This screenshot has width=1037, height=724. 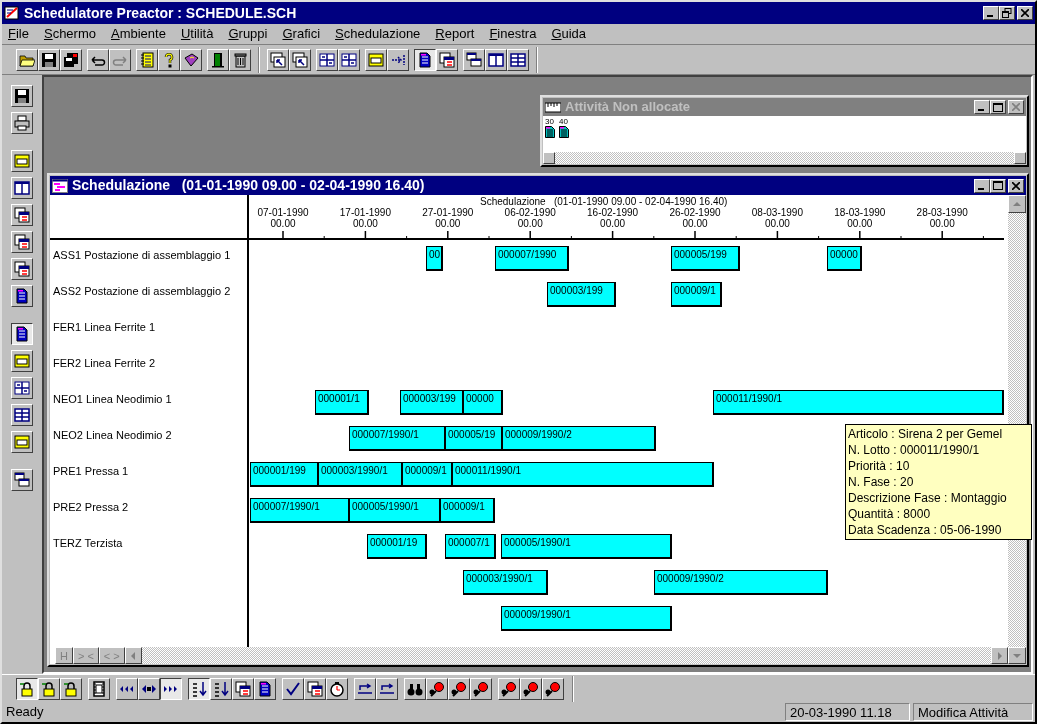 What do you see at coordinates (278, 59) in the screenshot?
I see `window-arrow-icon` at bounding box center [278, 59].